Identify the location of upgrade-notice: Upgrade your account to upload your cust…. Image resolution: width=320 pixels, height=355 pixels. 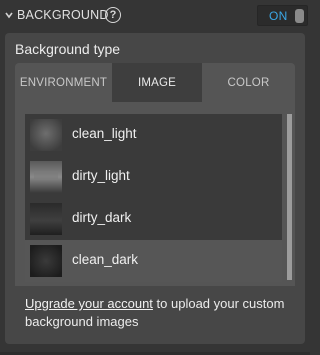
(160, 313).